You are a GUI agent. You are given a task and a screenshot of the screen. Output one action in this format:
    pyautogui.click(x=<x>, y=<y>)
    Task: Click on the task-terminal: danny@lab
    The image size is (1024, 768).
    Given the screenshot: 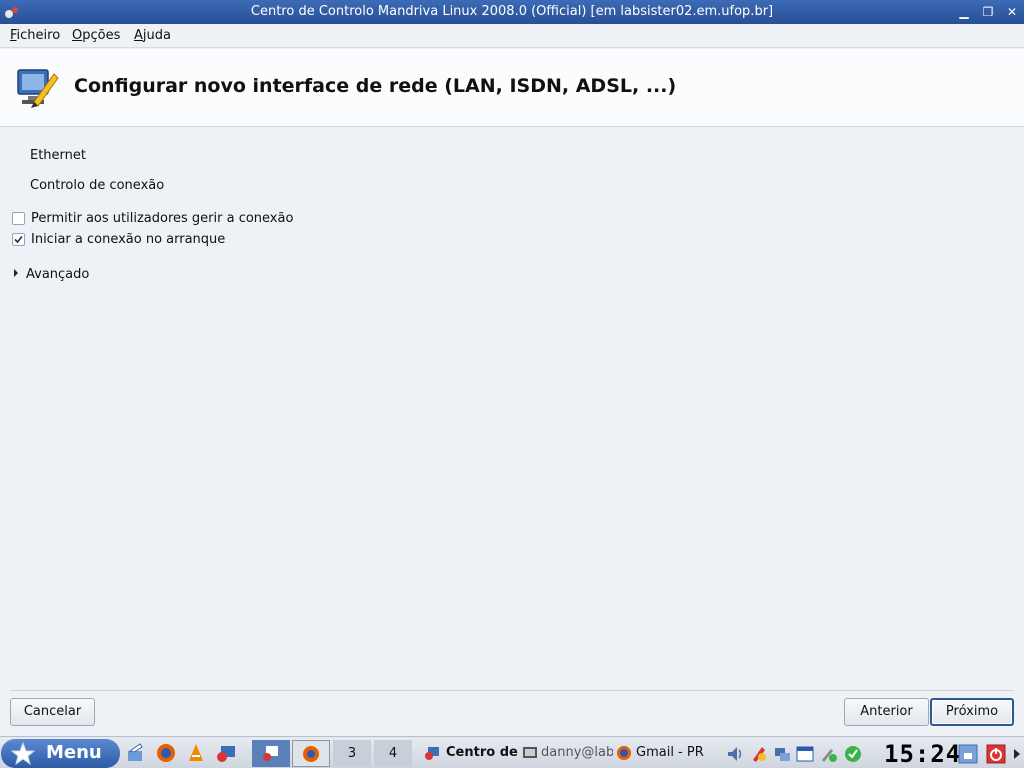 What is the action you would take?
    pyautogui.click(x=577, y=752)
    